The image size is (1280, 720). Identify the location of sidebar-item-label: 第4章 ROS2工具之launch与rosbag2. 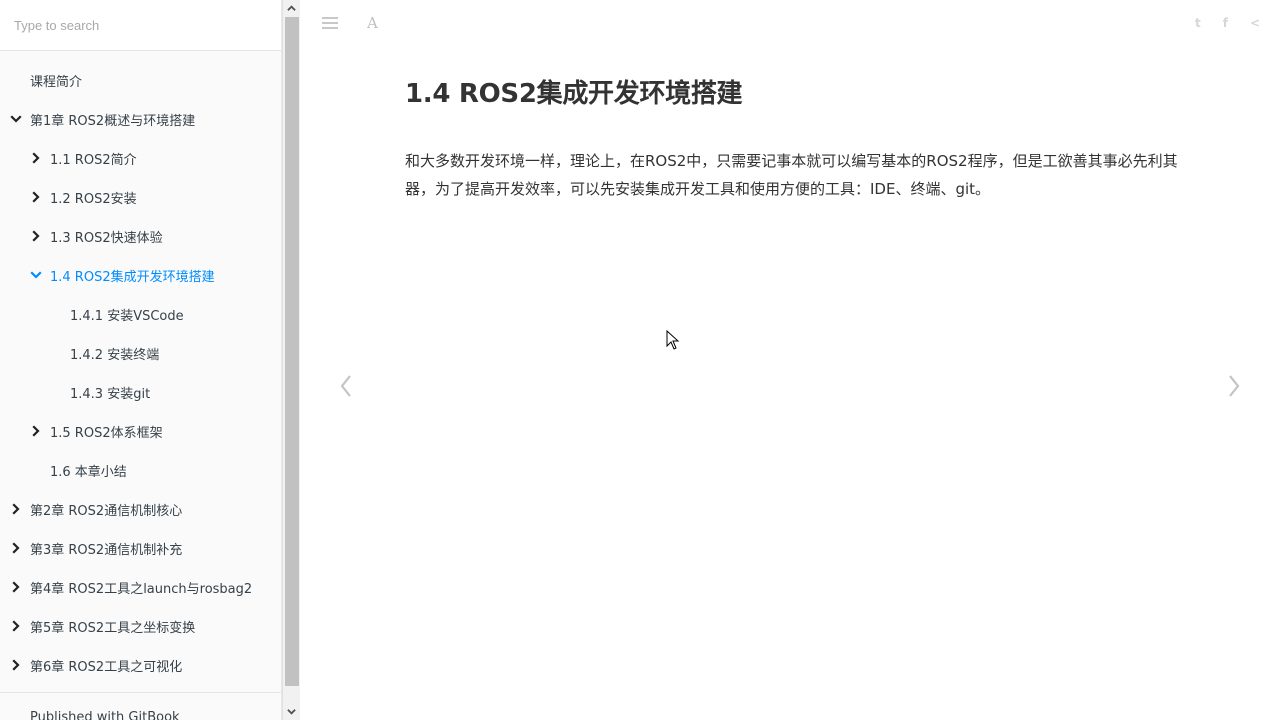
(141, 589).